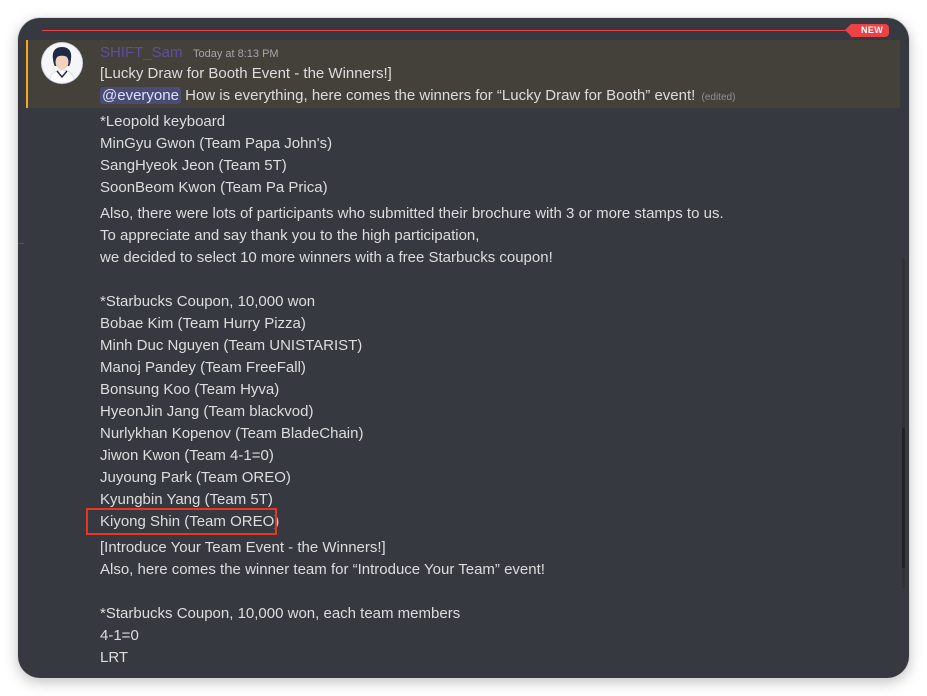 Image resolution: width=927 pixels, height=696 pixels. I want to click on message-line: Juyoung Park (Team OREO), so click(195, 477).